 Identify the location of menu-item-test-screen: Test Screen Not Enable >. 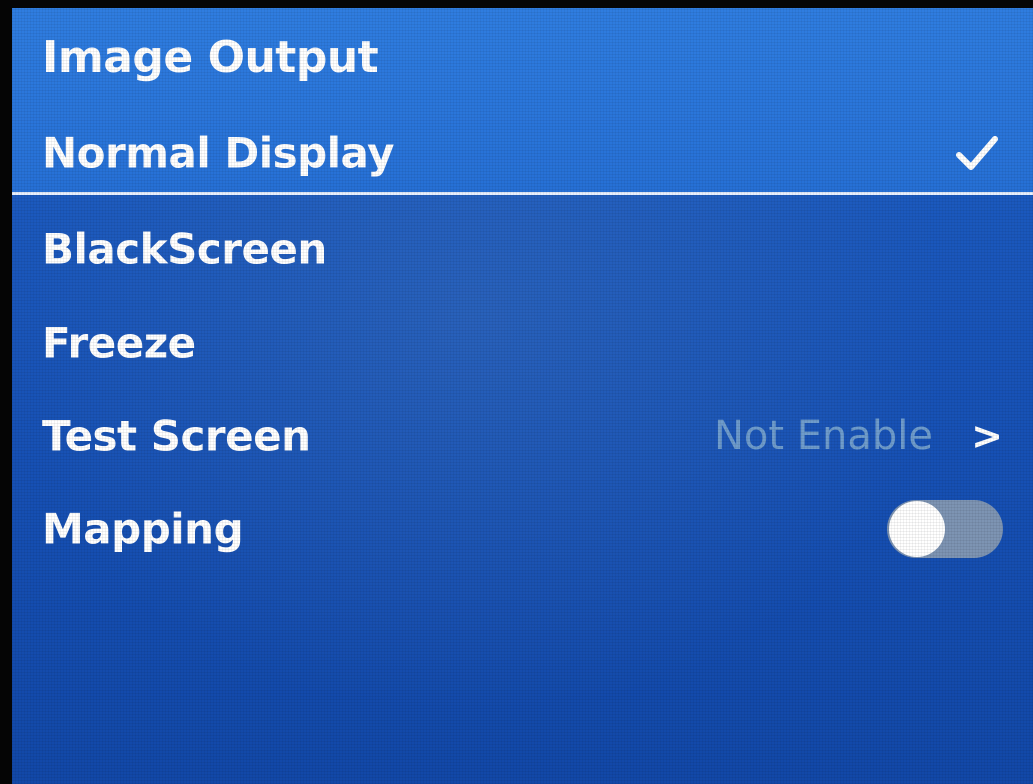
(522, 436).